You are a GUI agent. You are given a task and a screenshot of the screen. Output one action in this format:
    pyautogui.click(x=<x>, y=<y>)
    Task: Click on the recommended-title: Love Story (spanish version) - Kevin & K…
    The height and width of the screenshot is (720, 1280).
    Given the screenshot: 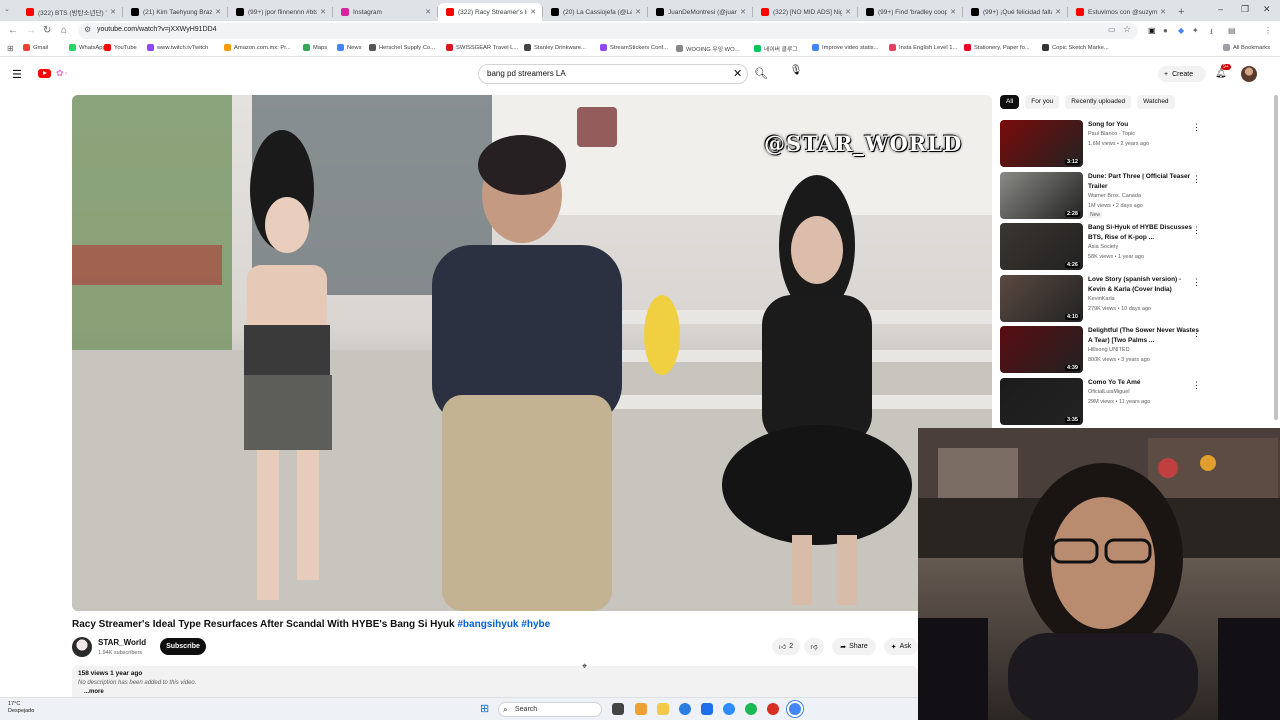 What is the action you would take?
    pyautogui.click(x=1144, y=285)
    